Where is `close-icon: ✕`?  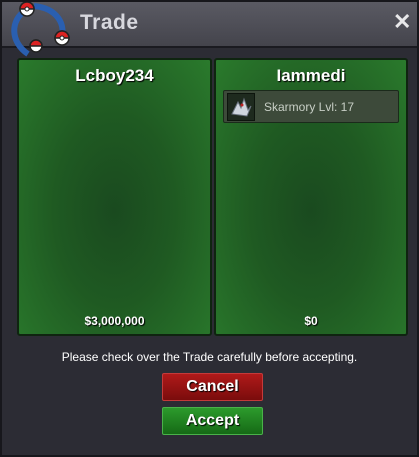
close-icon: ✕ is located at coordinates (402, 22).